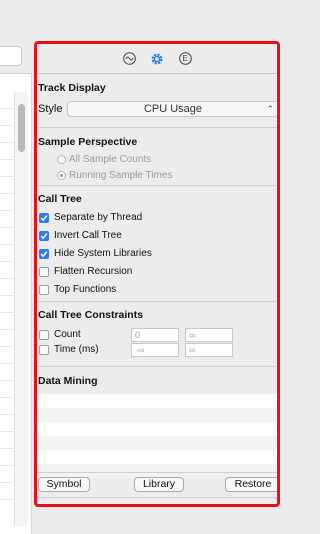  Describe the element at coordinates (159, 484) in the screenshot. I see `library-button: Library` at that location.